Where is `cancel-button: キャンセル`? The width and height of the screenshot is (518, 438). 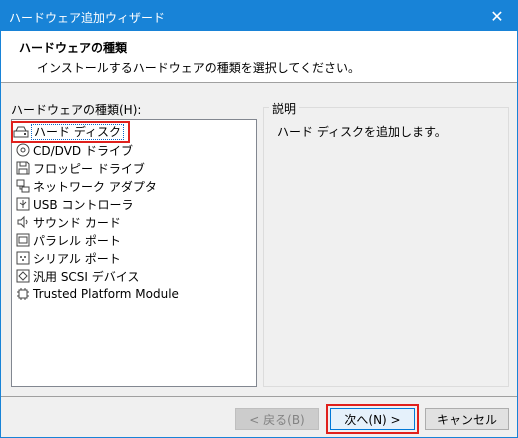
cancel-button: キャンセル is located at coordinates (467, 419).